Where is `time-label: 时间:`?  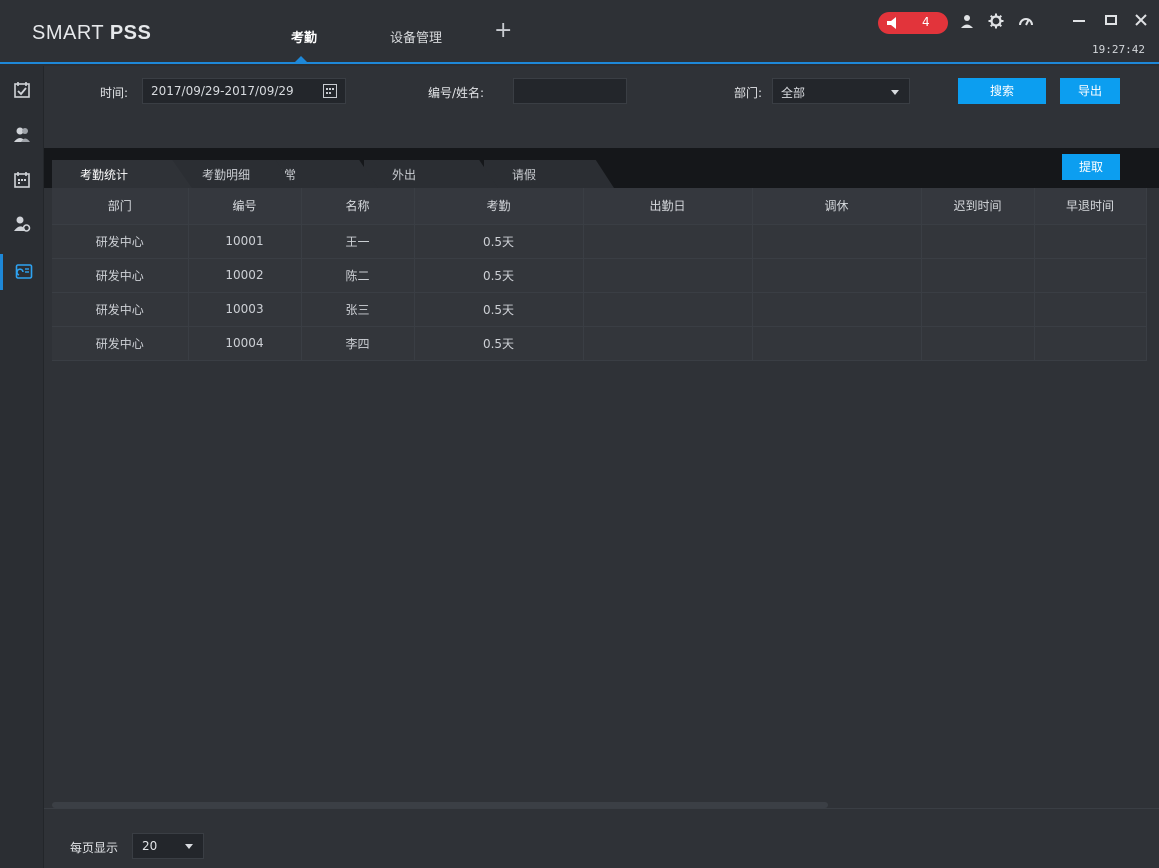 time-label: 时间: is located at coordinates (114, 93).